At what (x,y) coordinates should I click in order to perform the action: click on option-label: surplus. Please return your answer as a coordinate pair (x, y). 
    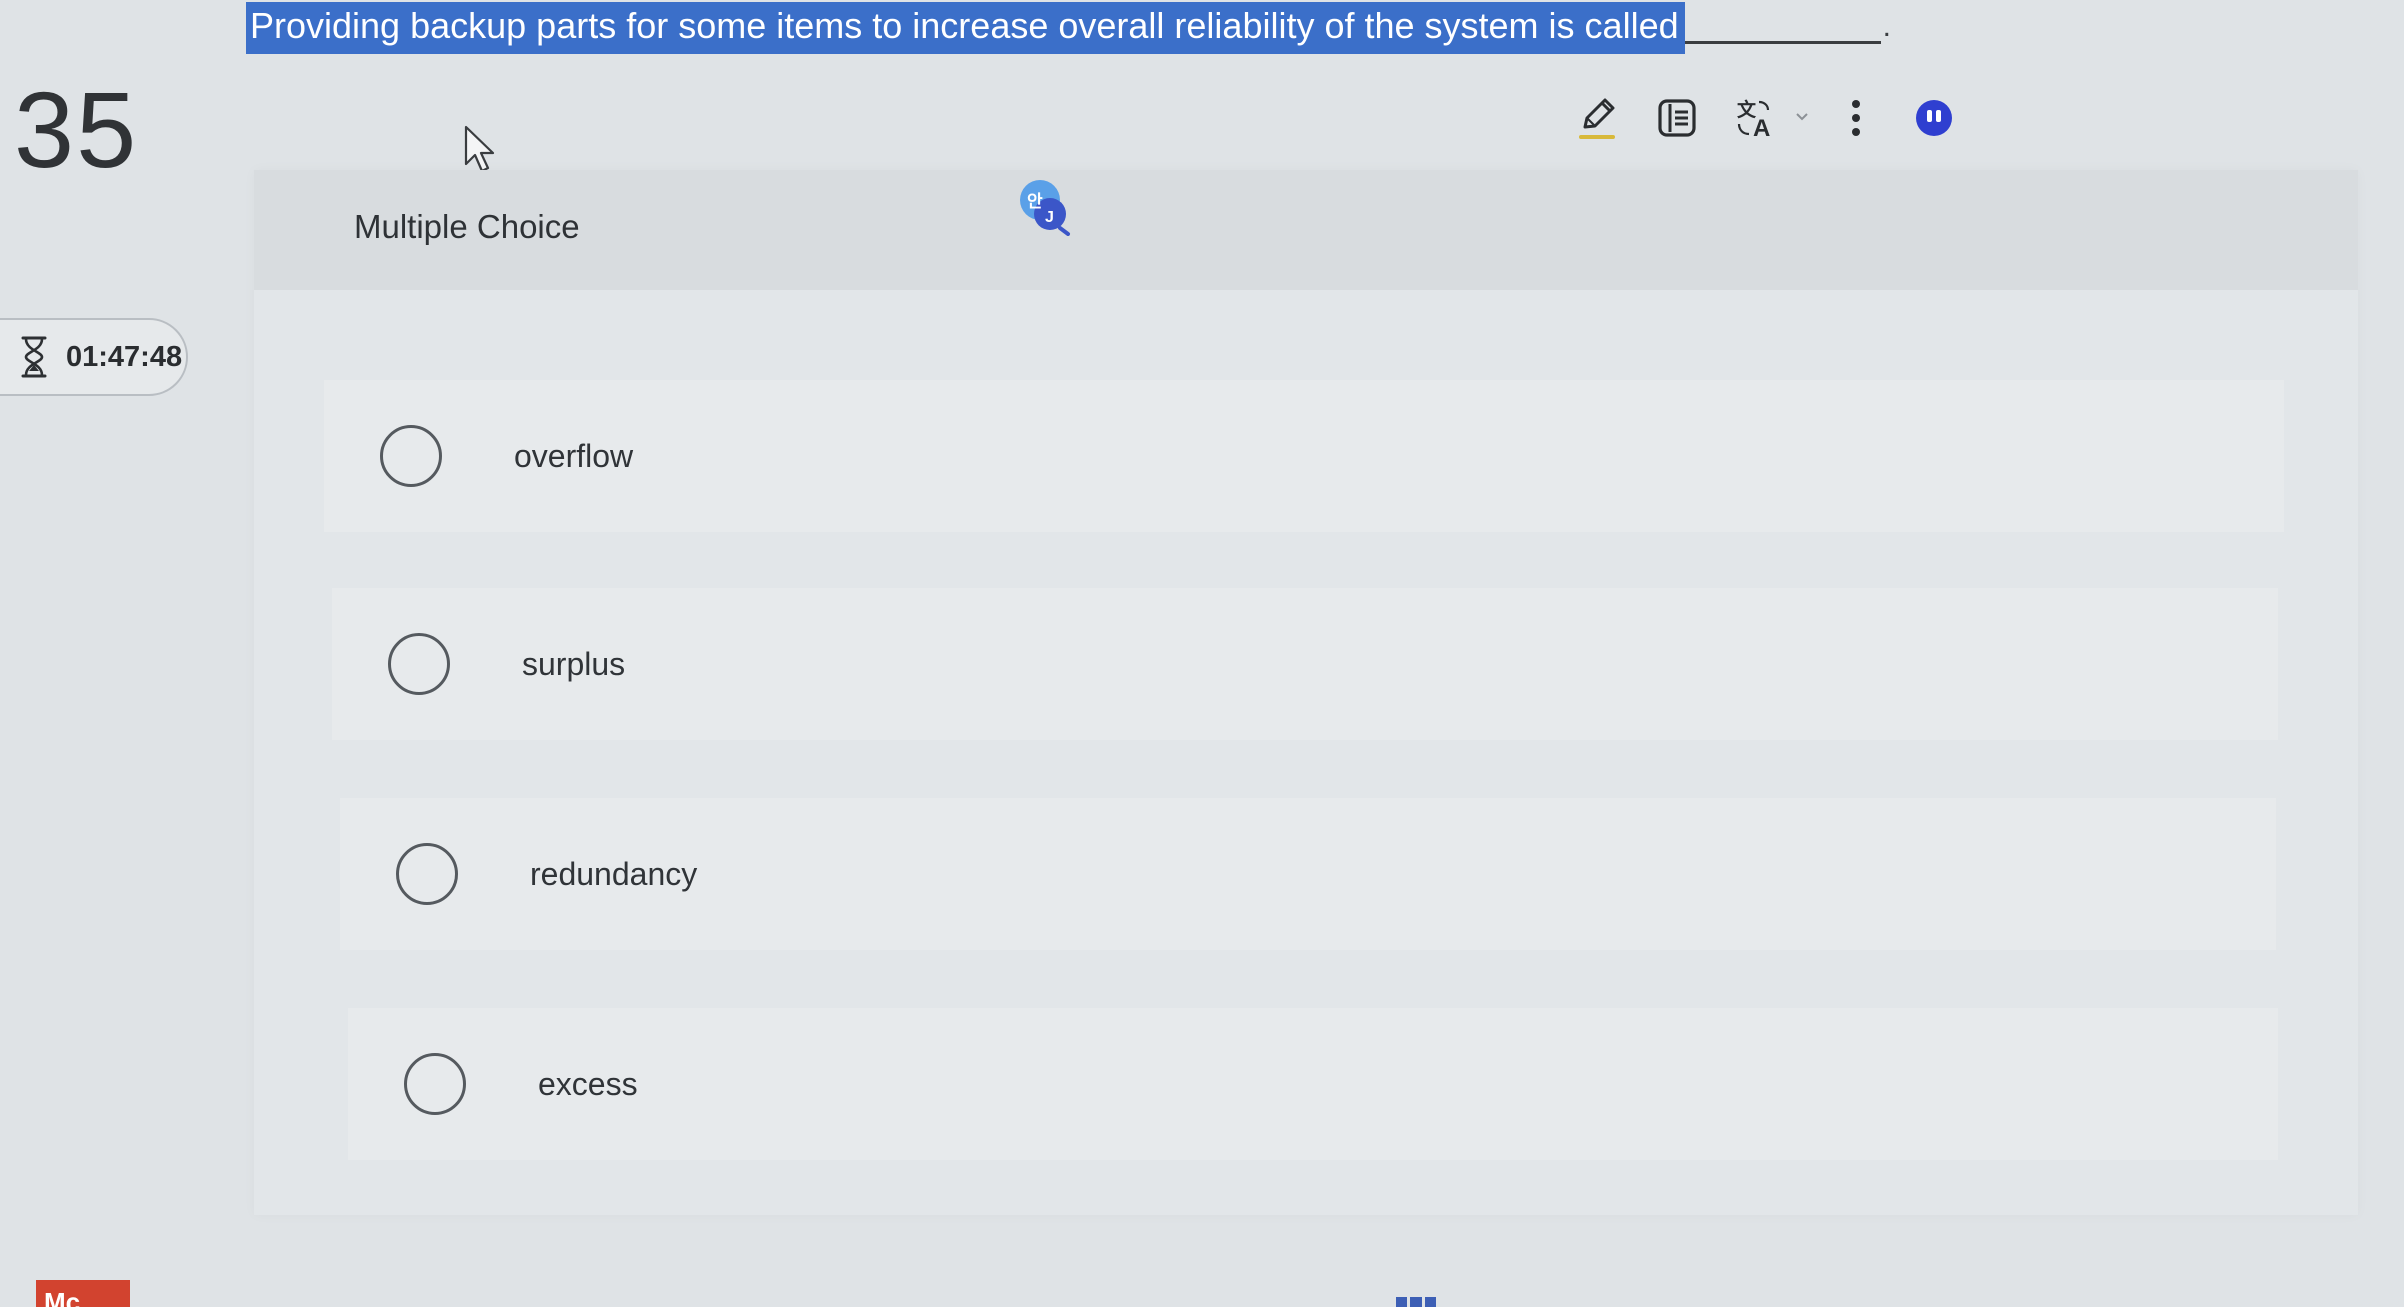
    Looking at the image, I should click on (574, 663).